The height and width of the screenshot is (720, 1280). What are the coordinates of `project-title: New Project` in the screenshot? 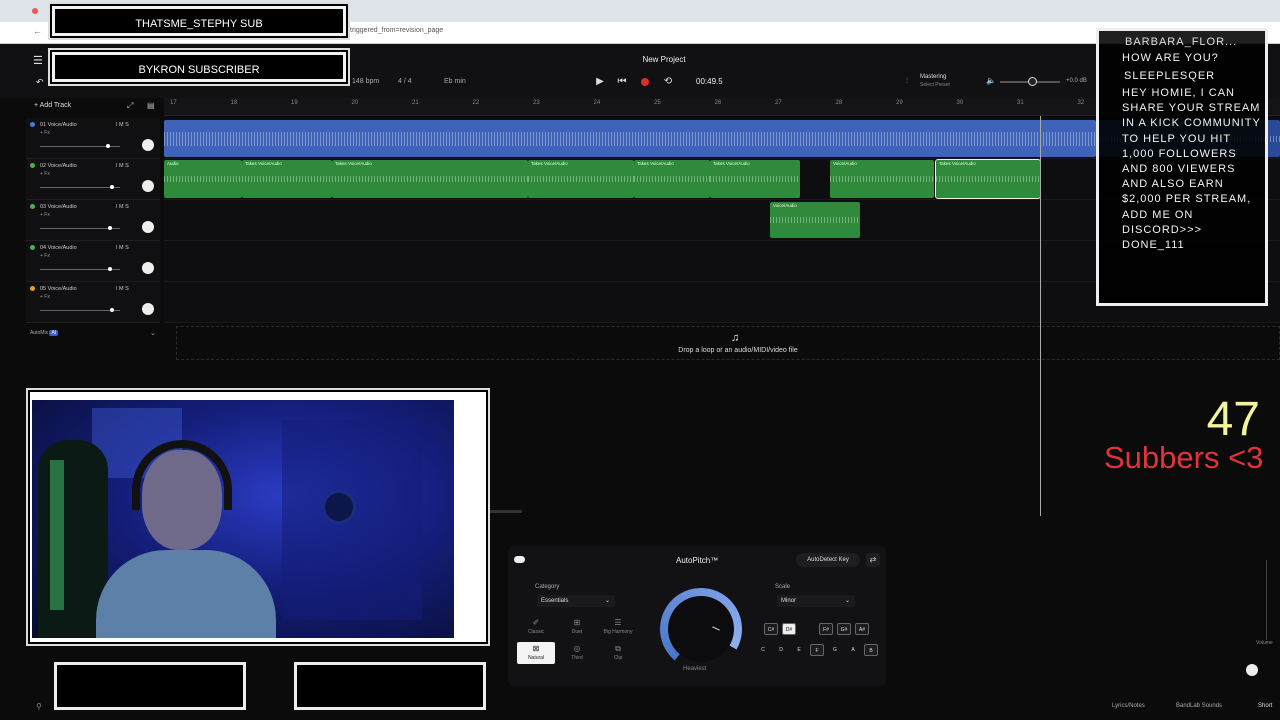 It's located at (664, 59).